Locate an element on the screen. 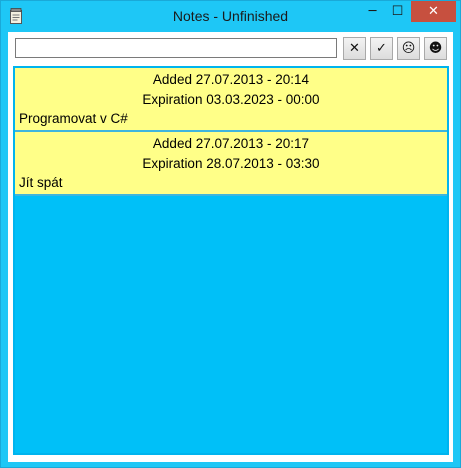  minimize-icon: ─ is located at coordinates (372, 11).